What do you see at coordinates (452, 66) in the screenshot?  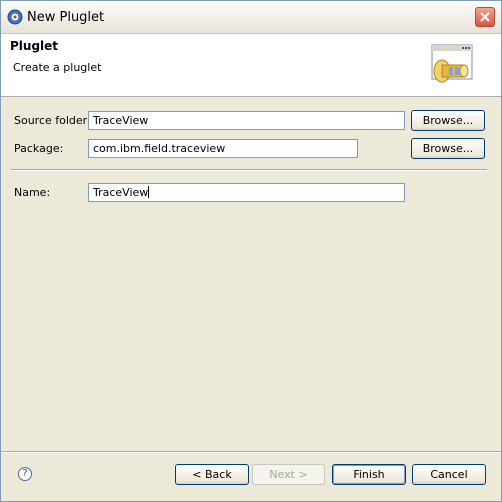 I see `pluglet-wizard-banner-icon` at bounding box center [452, 66].